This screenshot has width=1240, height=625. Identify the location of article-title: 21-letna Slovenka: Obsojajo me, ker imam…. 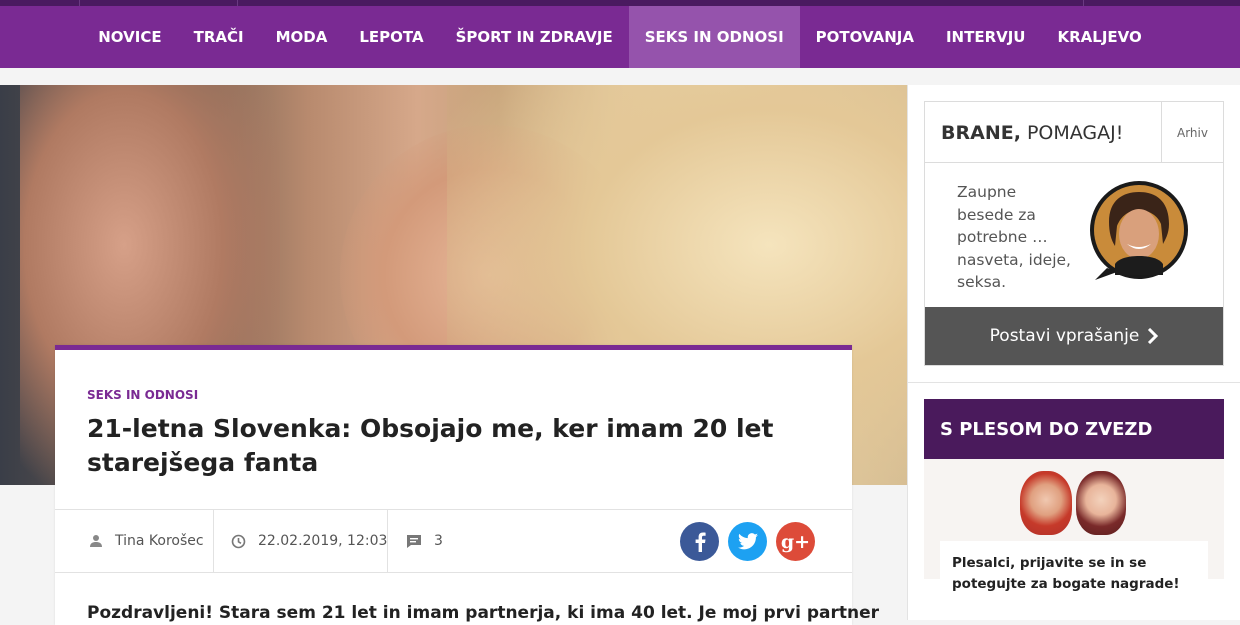
(430, 445).